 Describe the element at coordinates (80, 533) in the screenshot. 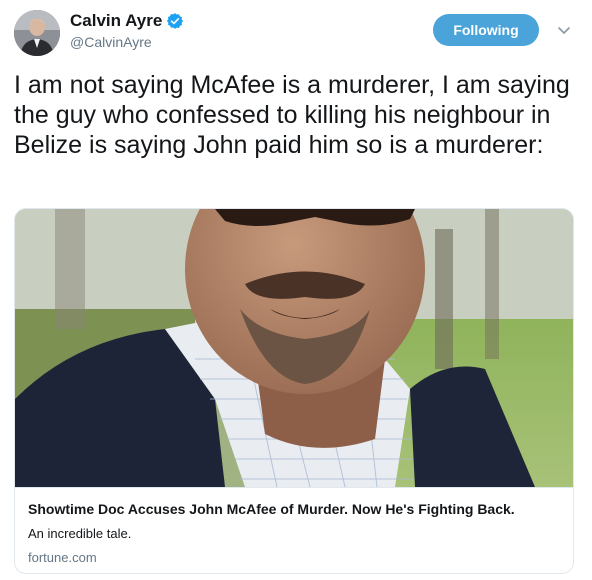

I see `card-description: An incredible tale.` at that location.